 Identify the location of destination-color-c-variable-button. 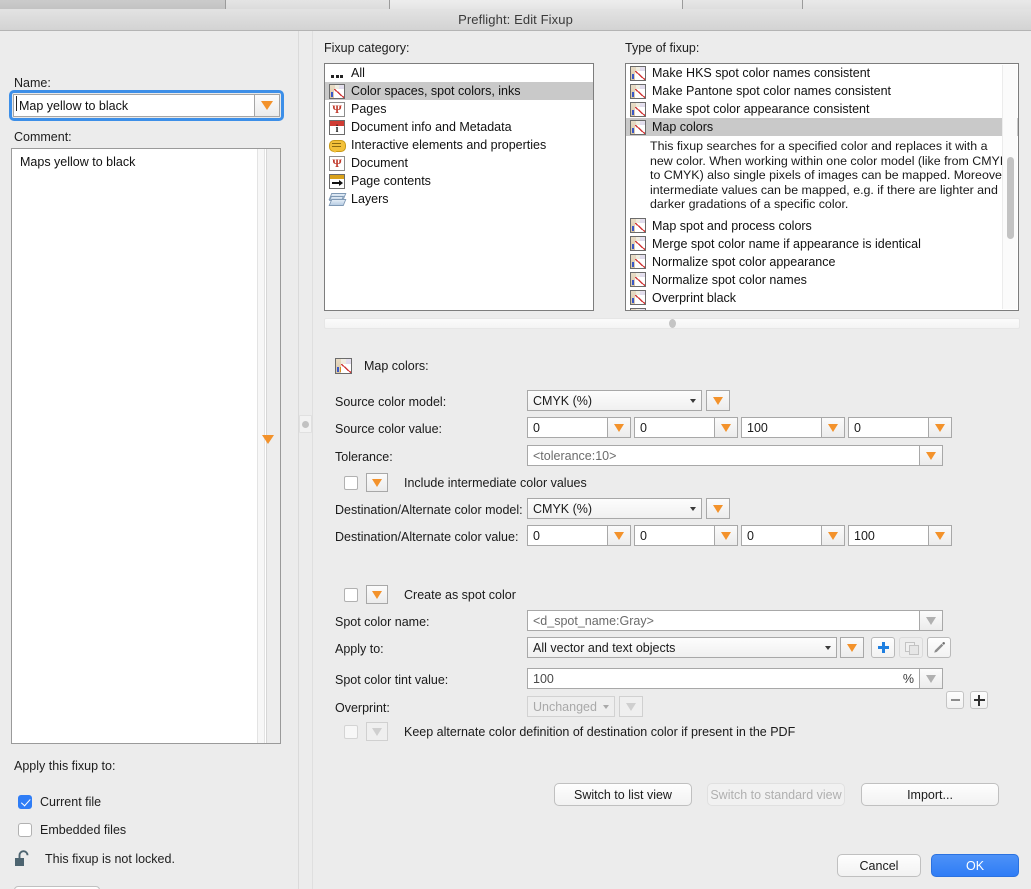
(619, 535).